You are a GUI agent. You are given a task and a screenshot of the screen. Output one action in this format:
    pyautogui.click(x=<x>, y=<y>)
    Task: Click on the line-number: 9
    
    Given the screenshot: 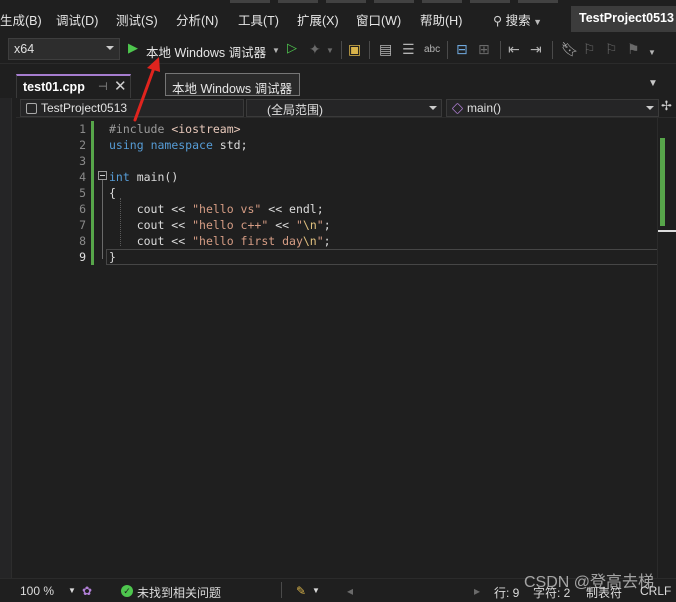 What is the action you would take?
    pyautogui.click(x=82, y=257)
    